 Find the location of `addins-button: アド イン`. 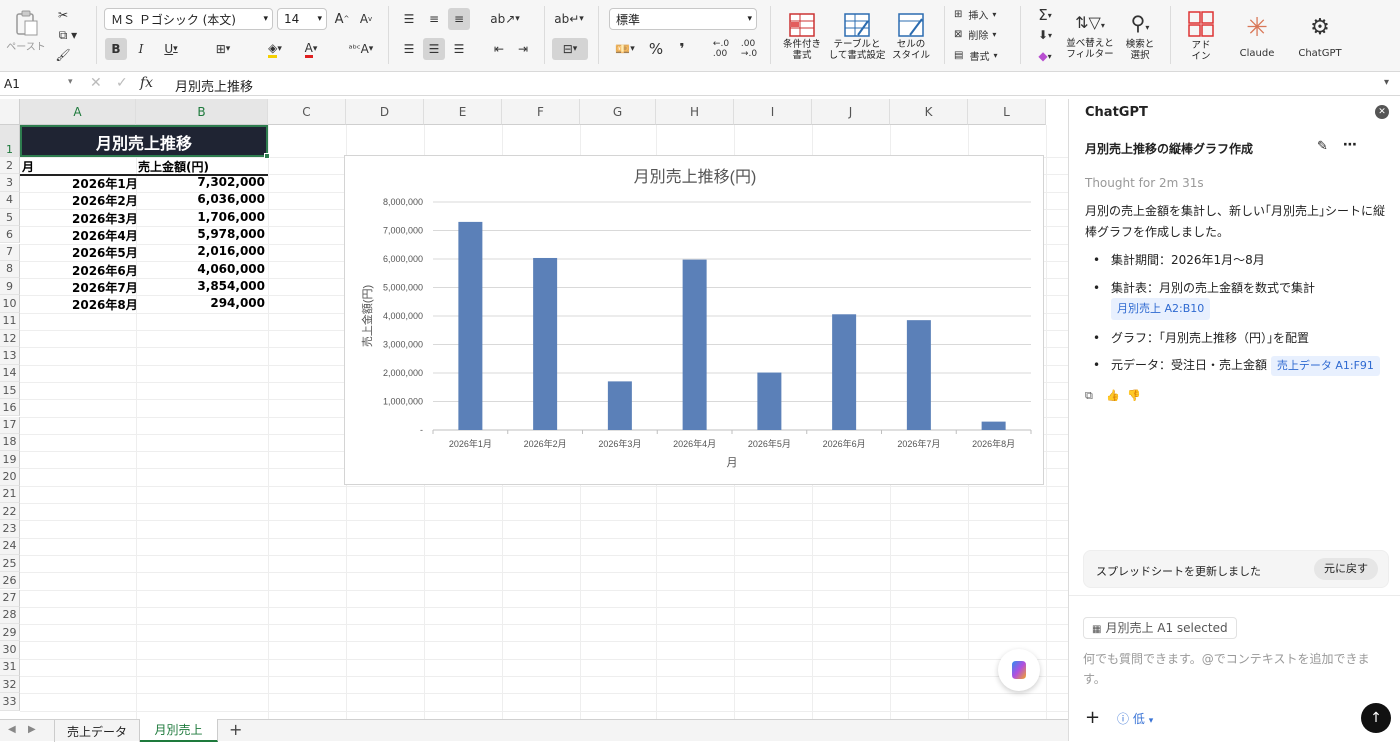

addins-button: アド イン is located at coordinates (1201, 36).